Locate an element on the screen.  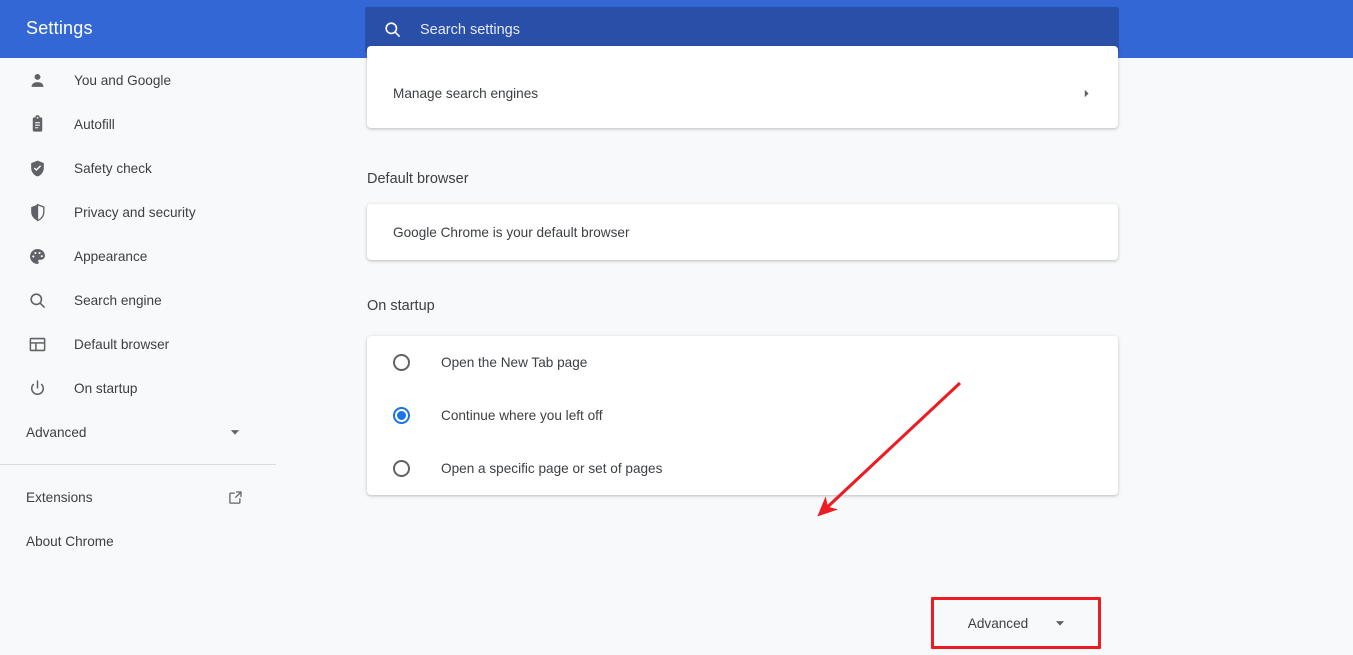
default-browser-status: Google Chrome is your default browser is located at coordinates (511, 232).